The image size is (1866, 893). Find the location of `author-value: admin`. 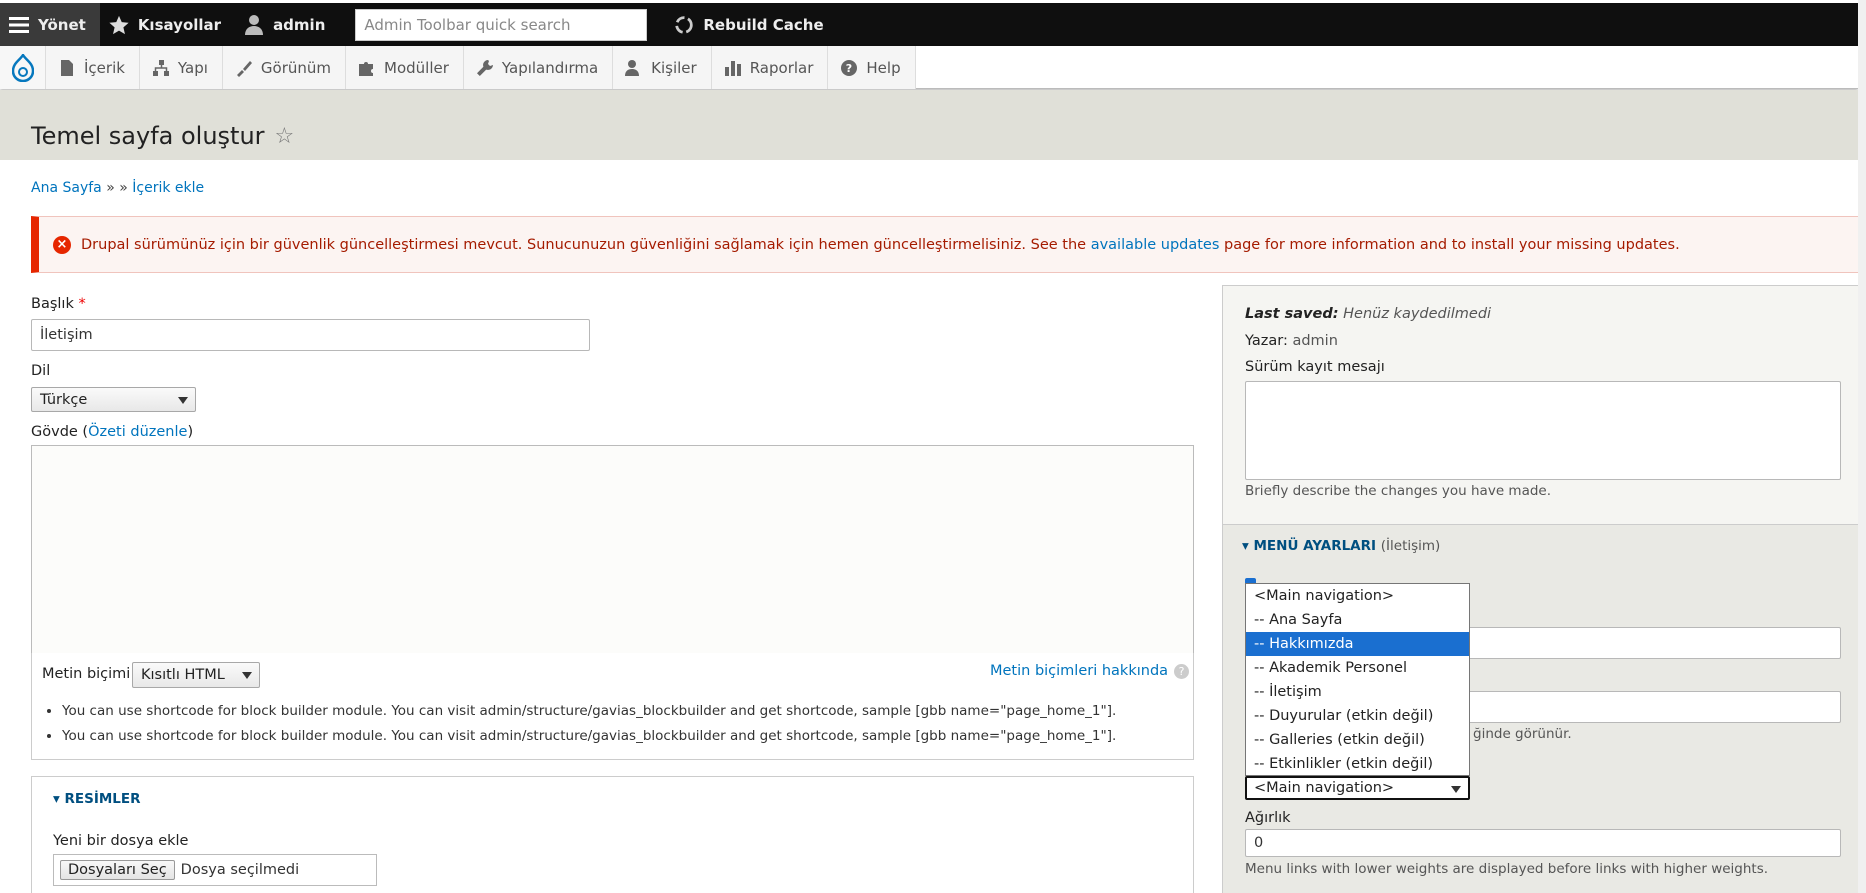

author-value: admin is located at coordinates (1315, 341).